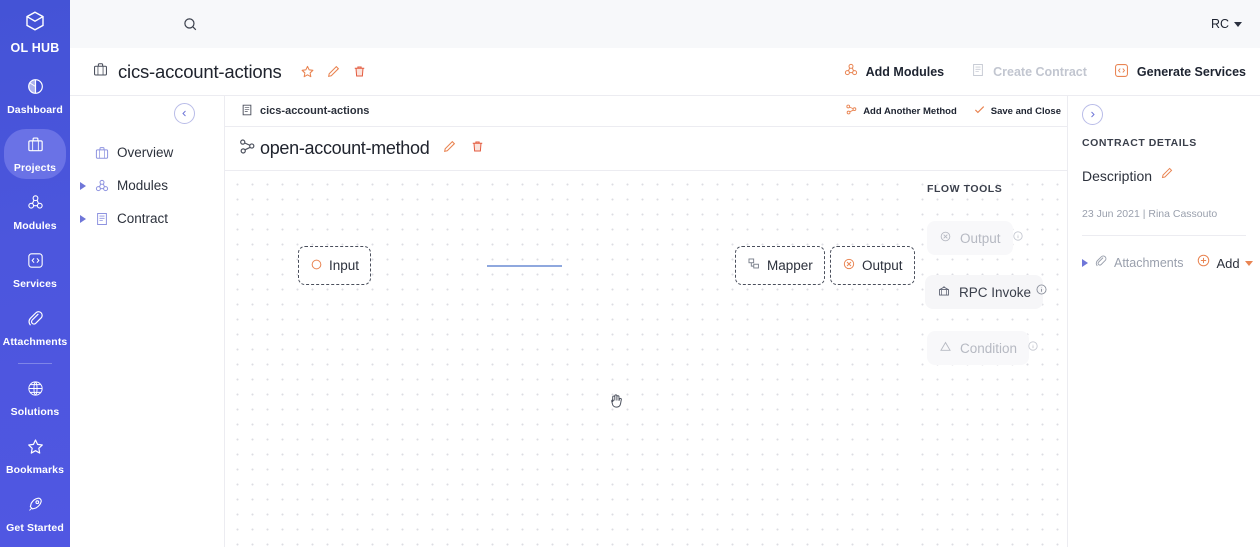  What do you see at coordinates (35, 342) in the screenshot?
I see `sidebar-item-label: Attachments` at bounding box center [35, 342].